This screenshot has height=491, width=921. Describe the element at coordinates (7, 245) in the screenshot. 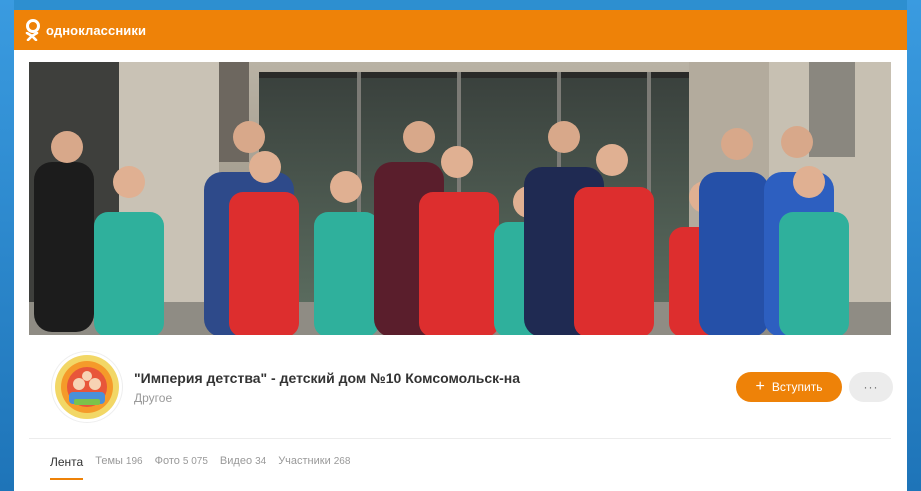

I see `background-left` at that location.